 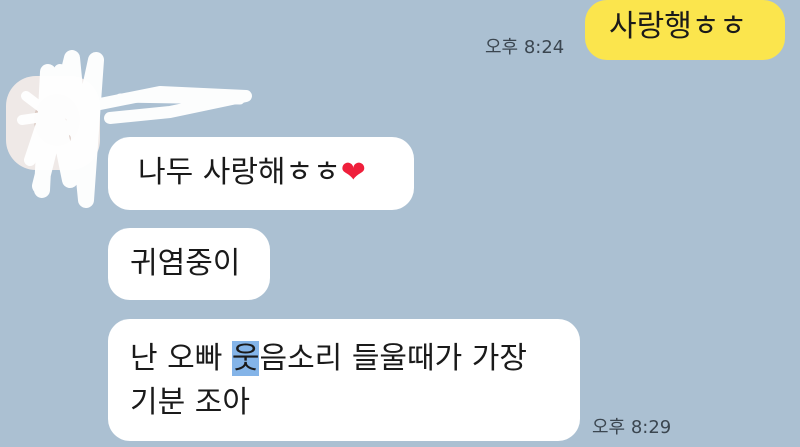 What do you see at coordinates (393, 358) in the screenshot?
I see `line1-text-b: 음소리 들울때가 가장` at bounding box center [393, 358].